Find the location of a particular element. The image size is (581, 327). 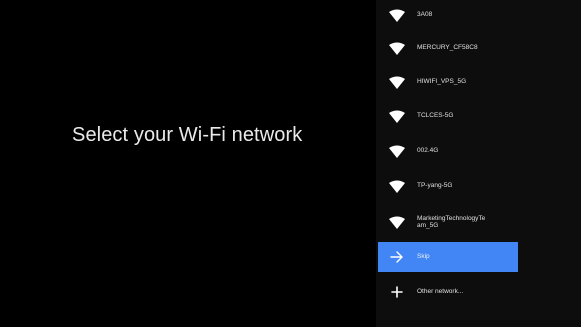

network-item-hiwifi: HIWIFI_VPS_5G is located at coordinates (448, 82).